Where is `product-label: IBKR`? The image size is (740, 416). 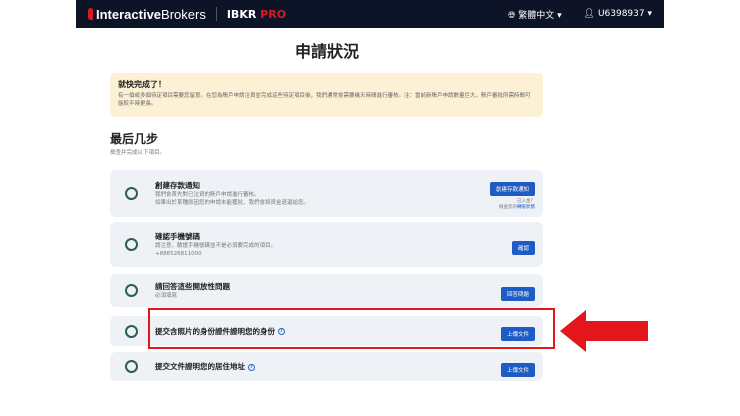
product-label: IBKR is located at coordinates (241, 14).